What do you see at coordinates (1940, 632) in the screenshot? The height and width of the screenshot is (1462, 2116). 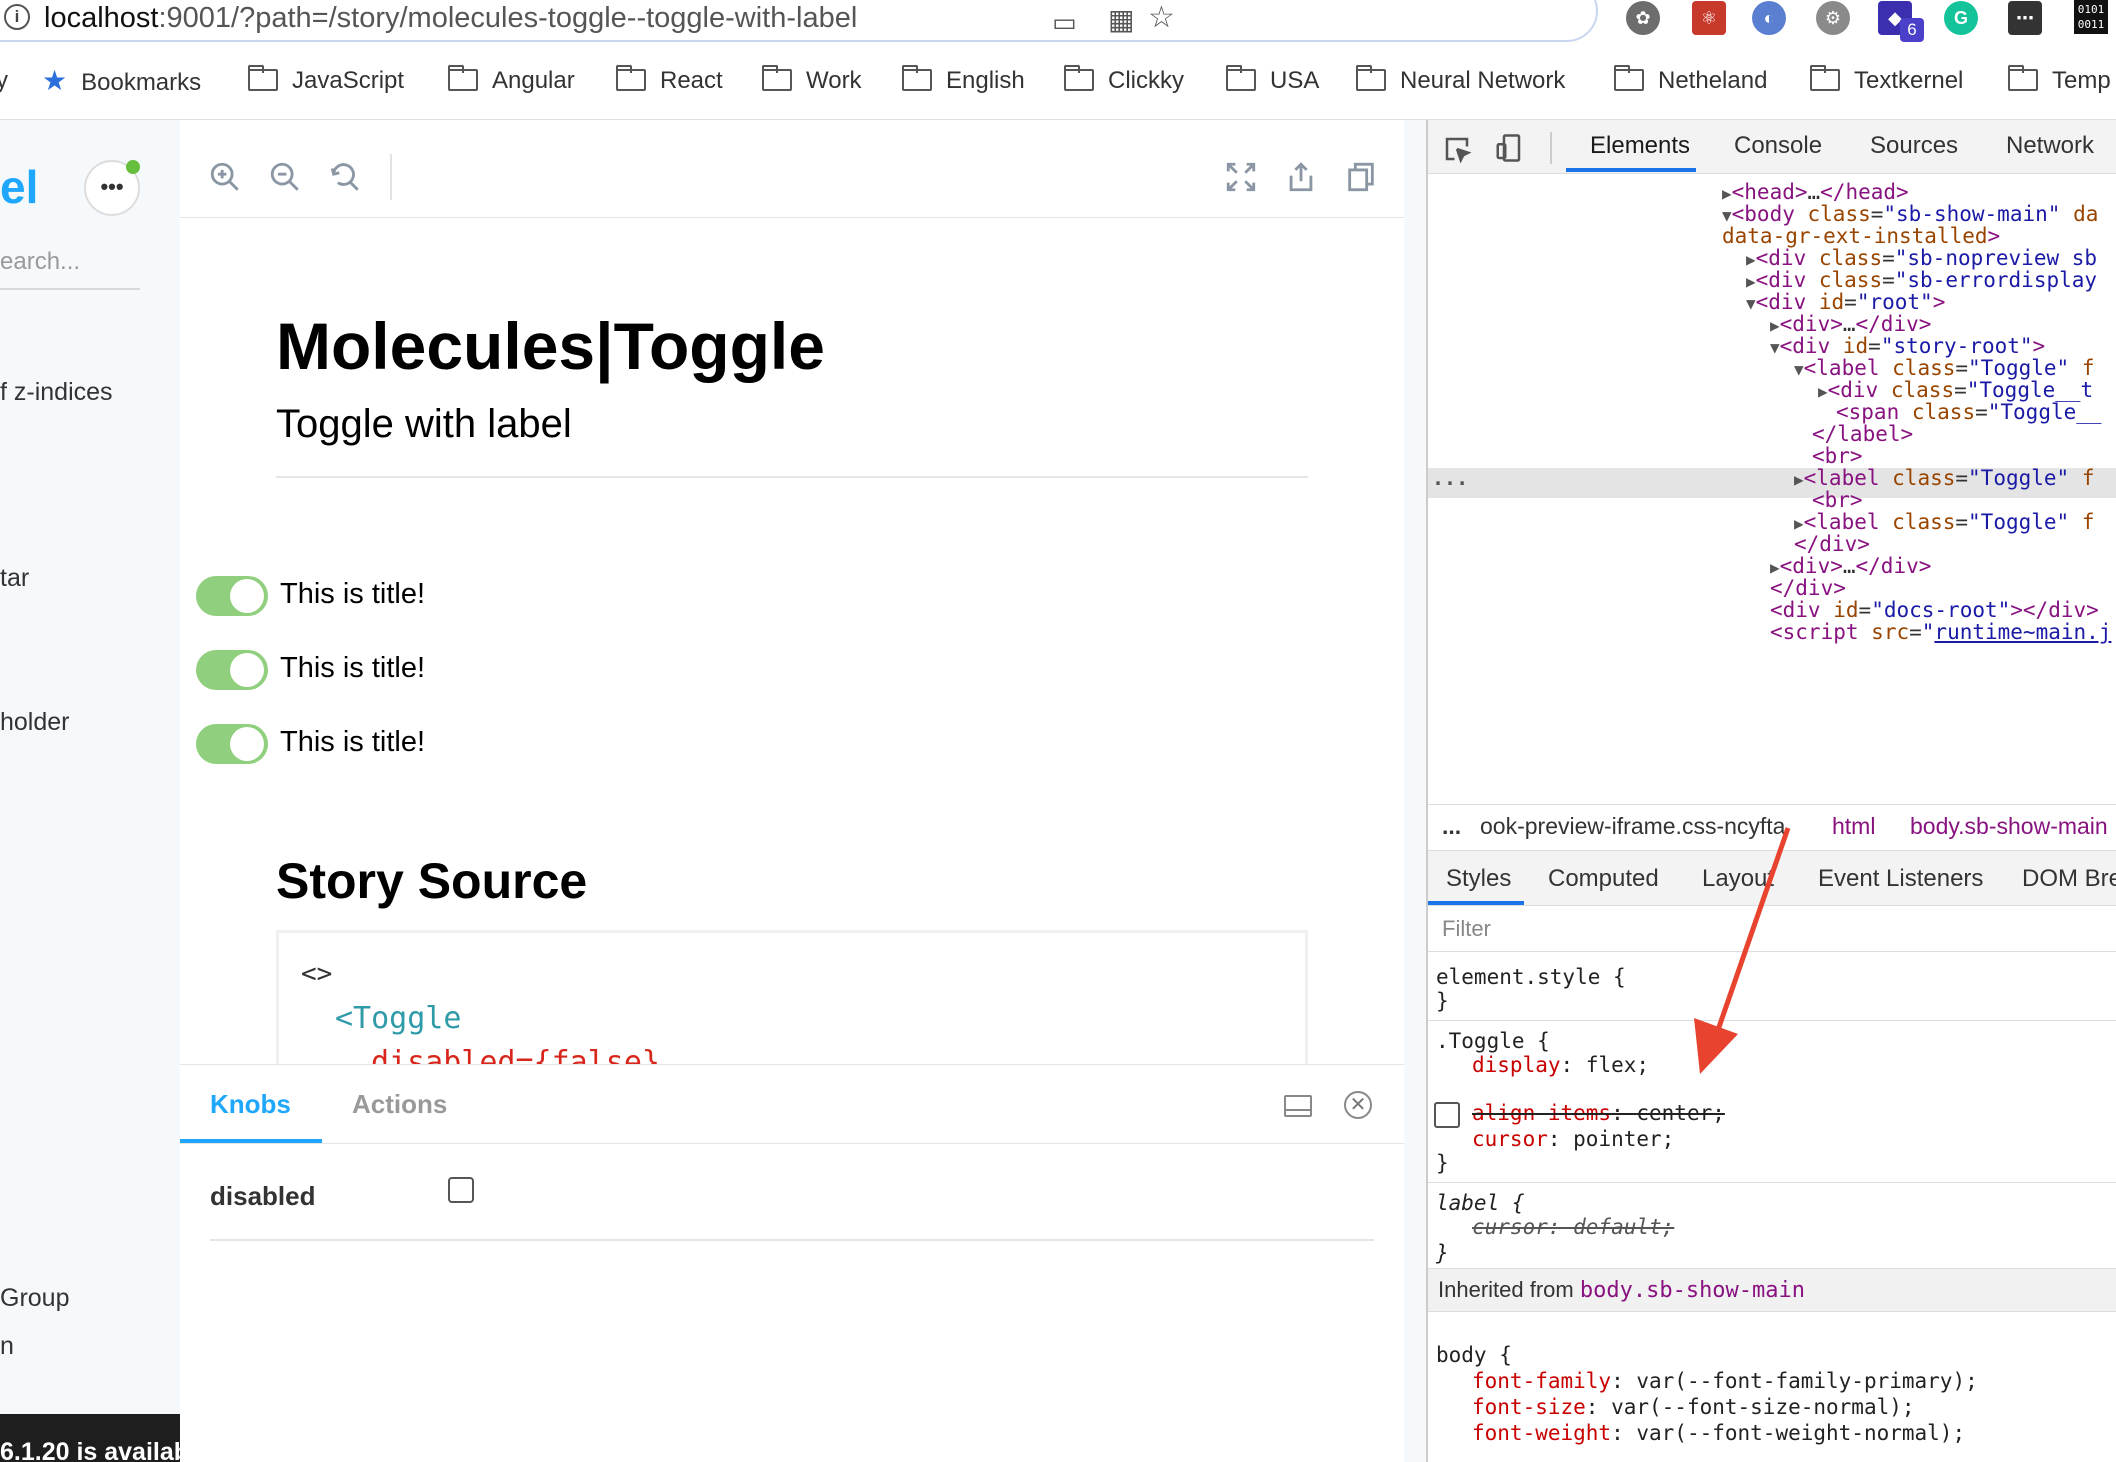 I see `dom-node-script: <script src="runtime~main.j` at bounding box center [1940, 632].